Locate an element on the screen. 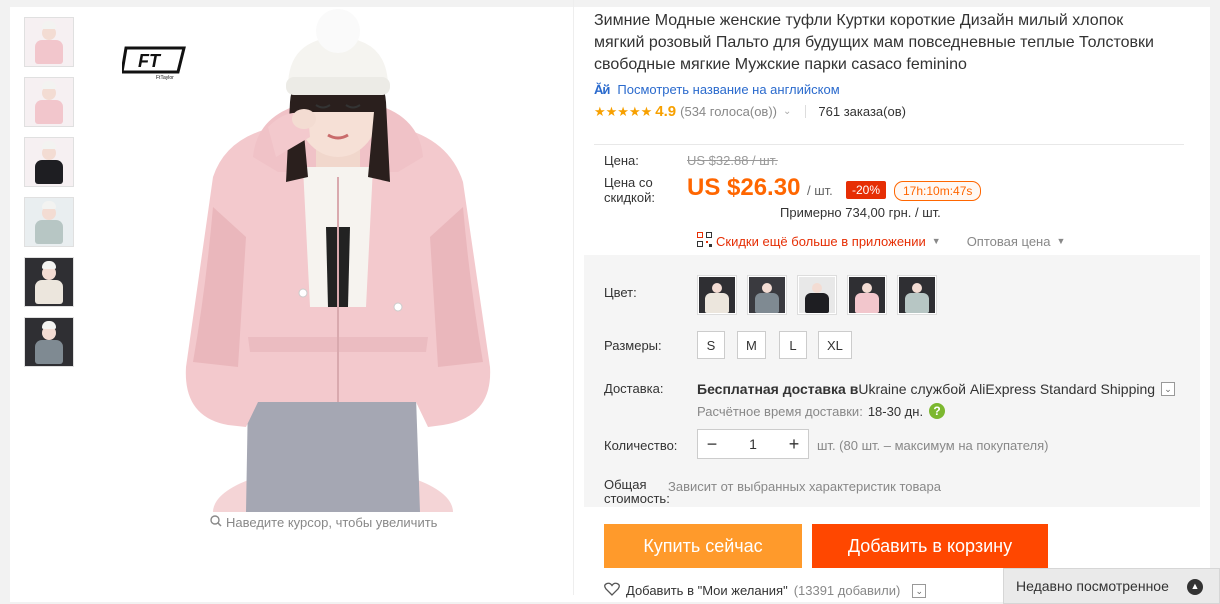  size-option-l: L is located at coordinates (793, 345).